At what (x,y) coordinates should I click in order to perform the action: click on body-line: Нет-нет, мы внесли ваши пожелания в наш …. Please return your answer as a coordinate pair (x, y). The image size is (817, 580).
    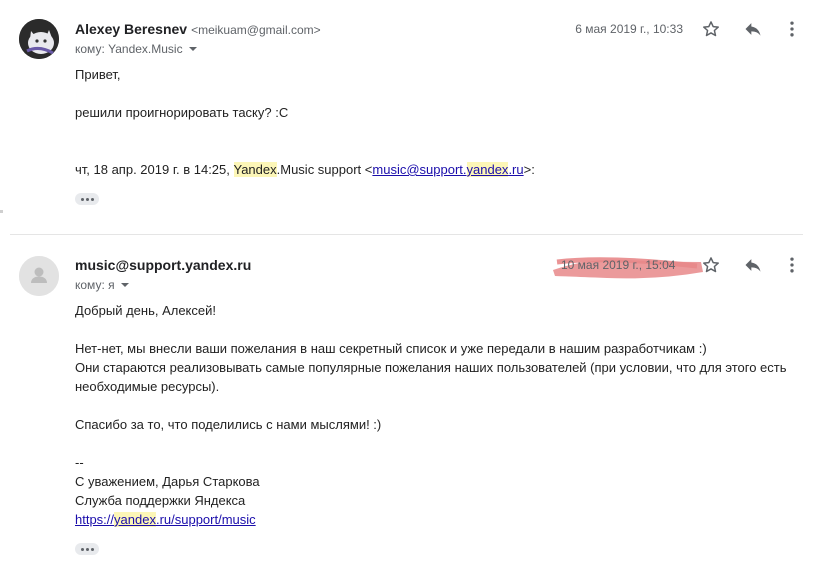
    Looking at the image, I should click on (391, 348).